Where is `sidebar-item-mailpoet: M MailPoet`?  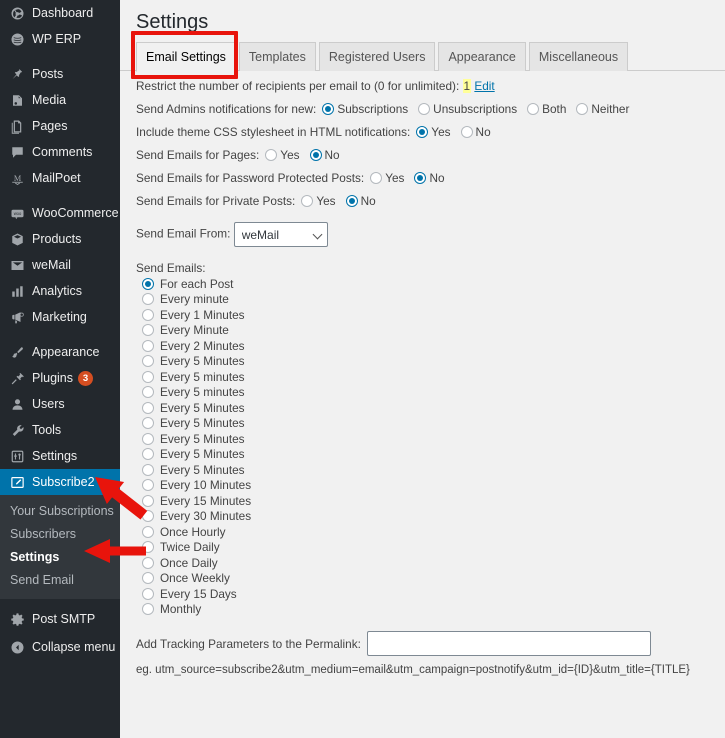
sidebar-item-mailpoet: M MailPoet is located at coordinates (60, 178).